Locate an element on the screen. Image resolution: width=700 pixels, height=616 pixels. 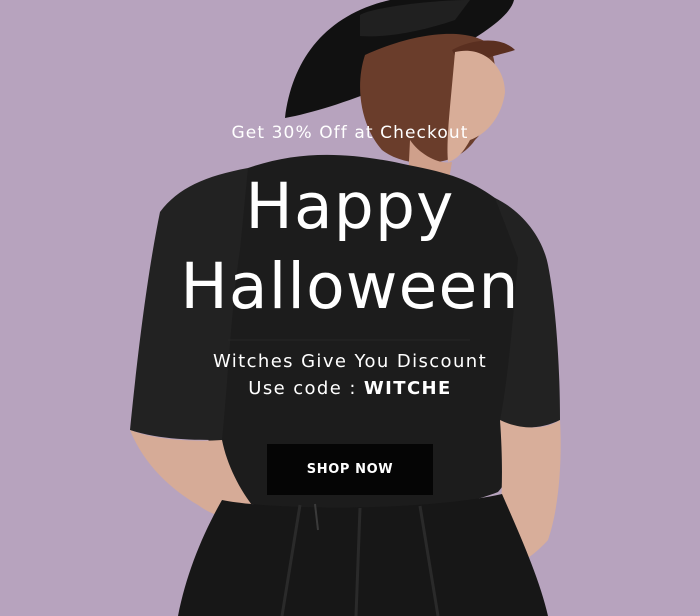
offer-text: Get 30% Off at Checkout is located at coordinates (350, 133).